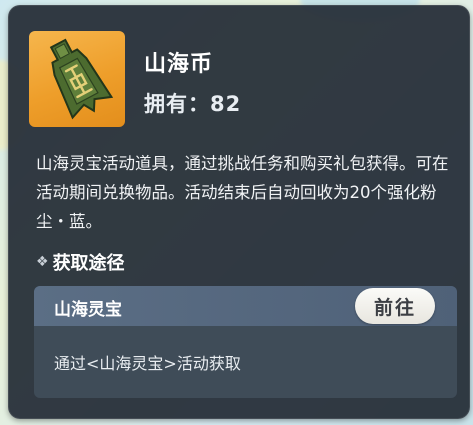 The image size is (473, 425). Describe the element at coordinates (226, 104) in the screenshot. I see `owned-count: 82` at that location.